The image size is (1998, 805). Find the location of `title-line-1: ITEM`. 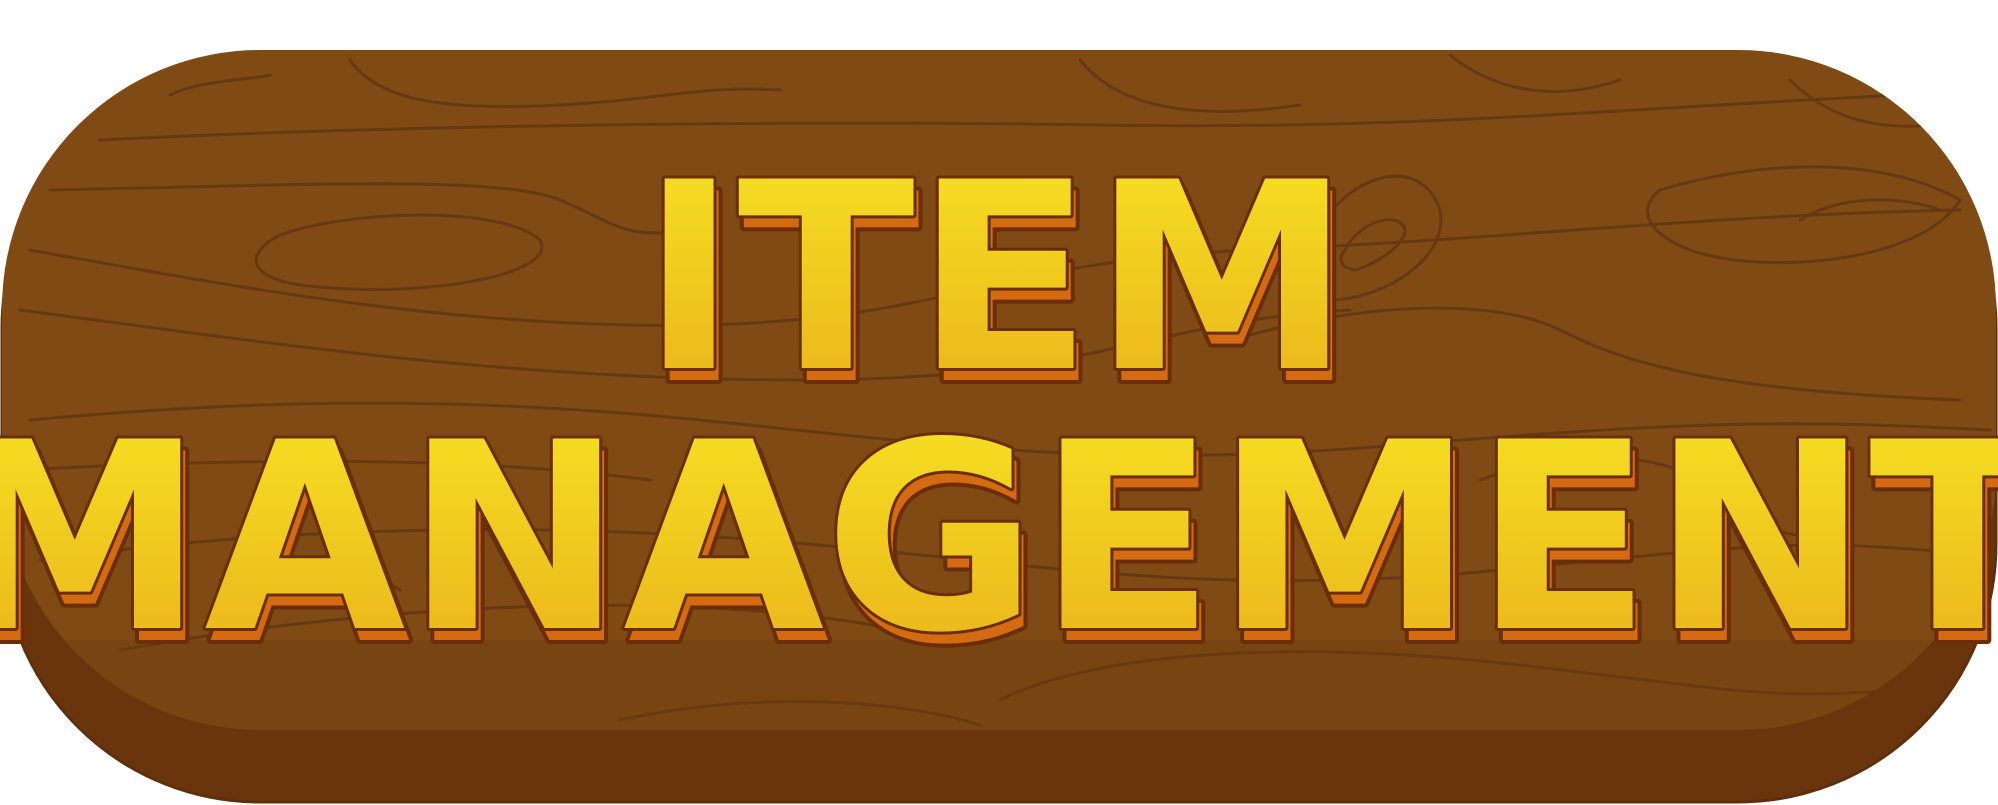

title-line-1: ITEM is located at coordinates (996, 279).